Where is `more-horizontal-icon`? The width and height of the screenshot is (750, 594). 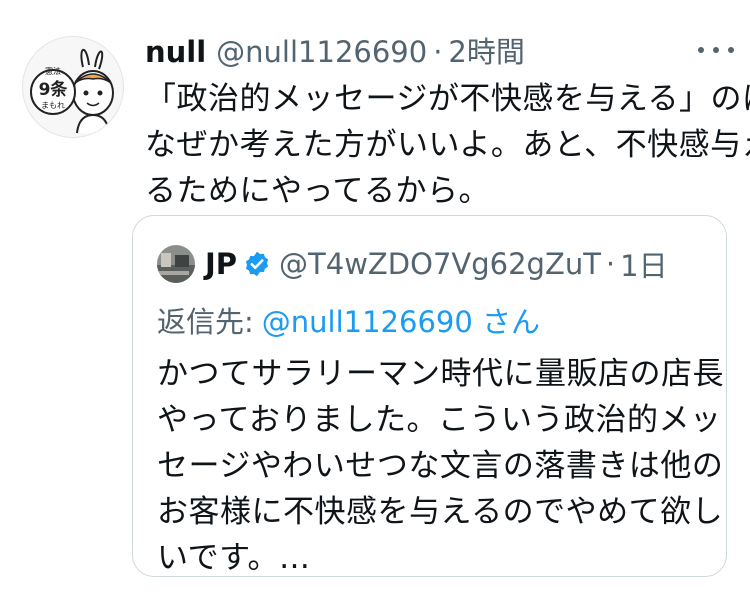 more-horizontal-icon is located at coordinates (716, 50).